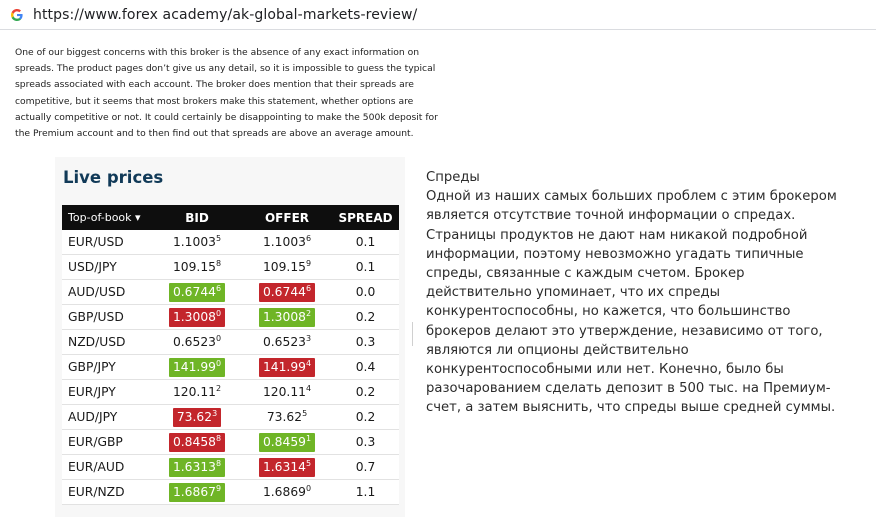 This screenshot has height=517, width=876. I want to click on currency-pair: USD/JPY, so click(107, 267).